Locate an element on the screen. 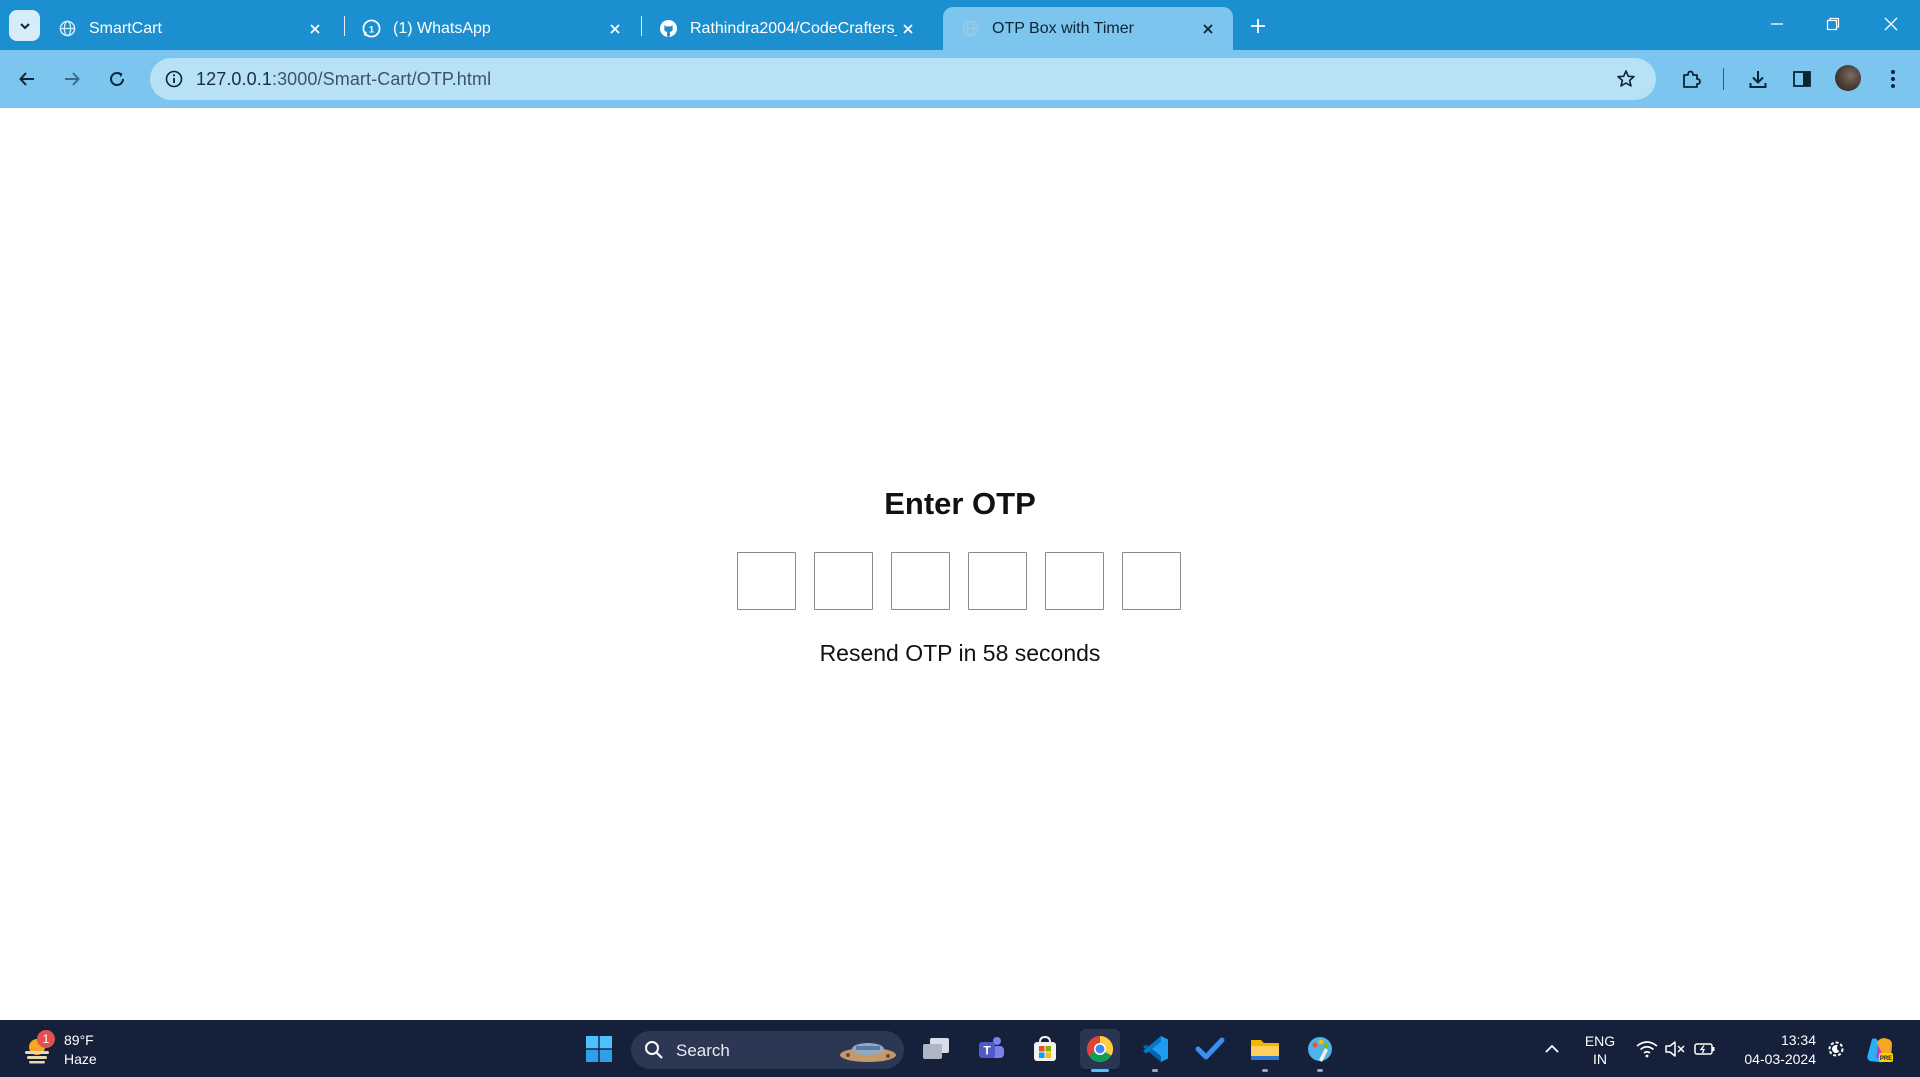 Image resolution: width=1920 pixels, height=1077 pixels. chevron-up-icon is located at coordinates (1552, 1048).